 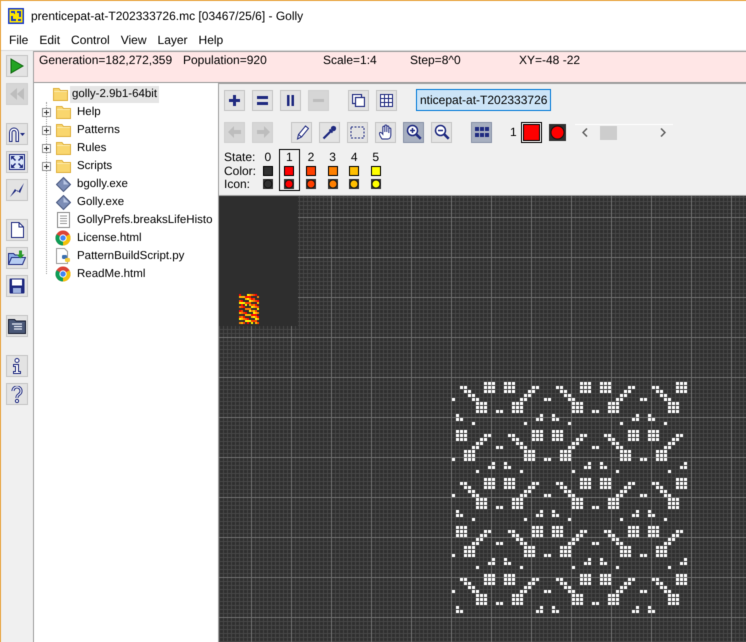 I want to click on menu-item: File, so click(x=19, y=40).